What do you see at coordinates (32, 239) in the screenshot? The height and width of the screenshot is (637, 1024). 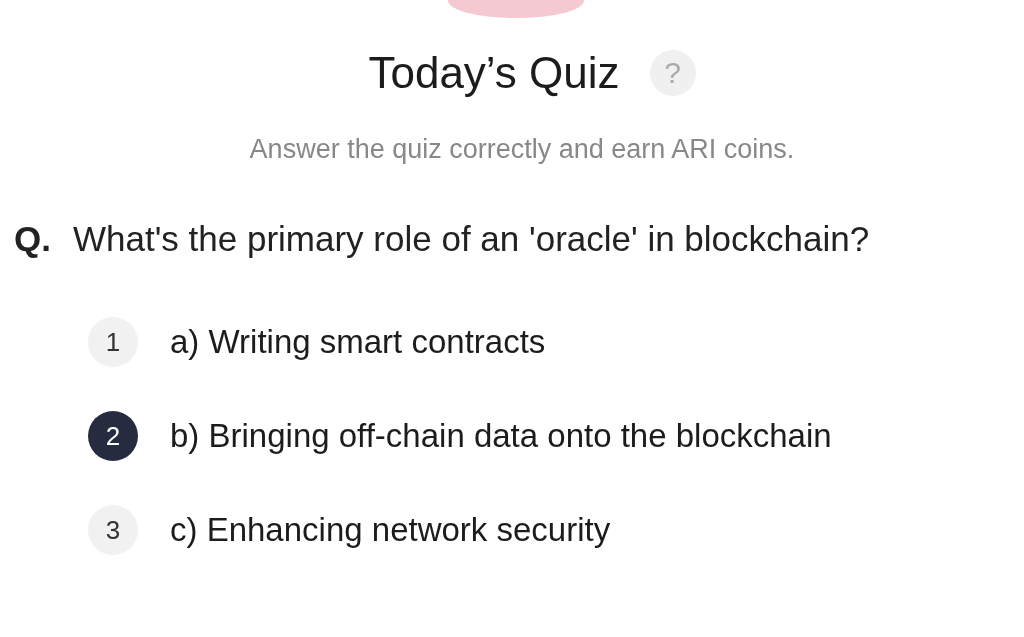 I see `question-prefix: Q.` at bounding box center [32, 239].